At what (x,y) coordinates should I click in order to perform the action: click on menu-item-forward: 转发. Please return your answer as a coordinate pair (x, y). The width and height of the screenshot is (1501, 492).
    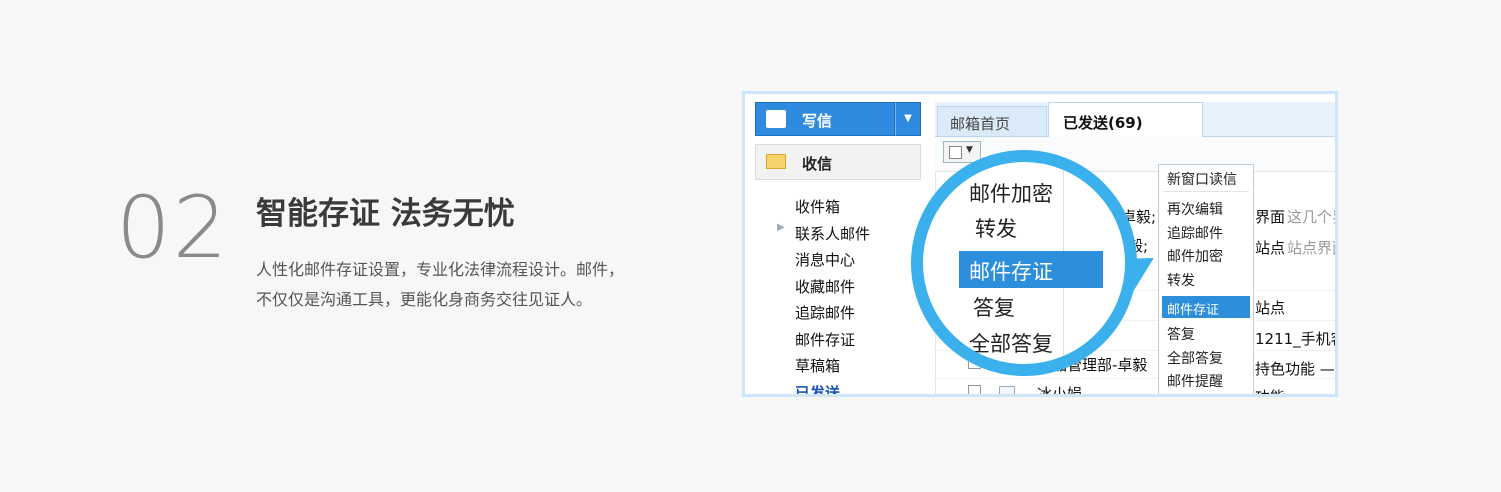
    Looking at the image, I should click on (1181, 280).